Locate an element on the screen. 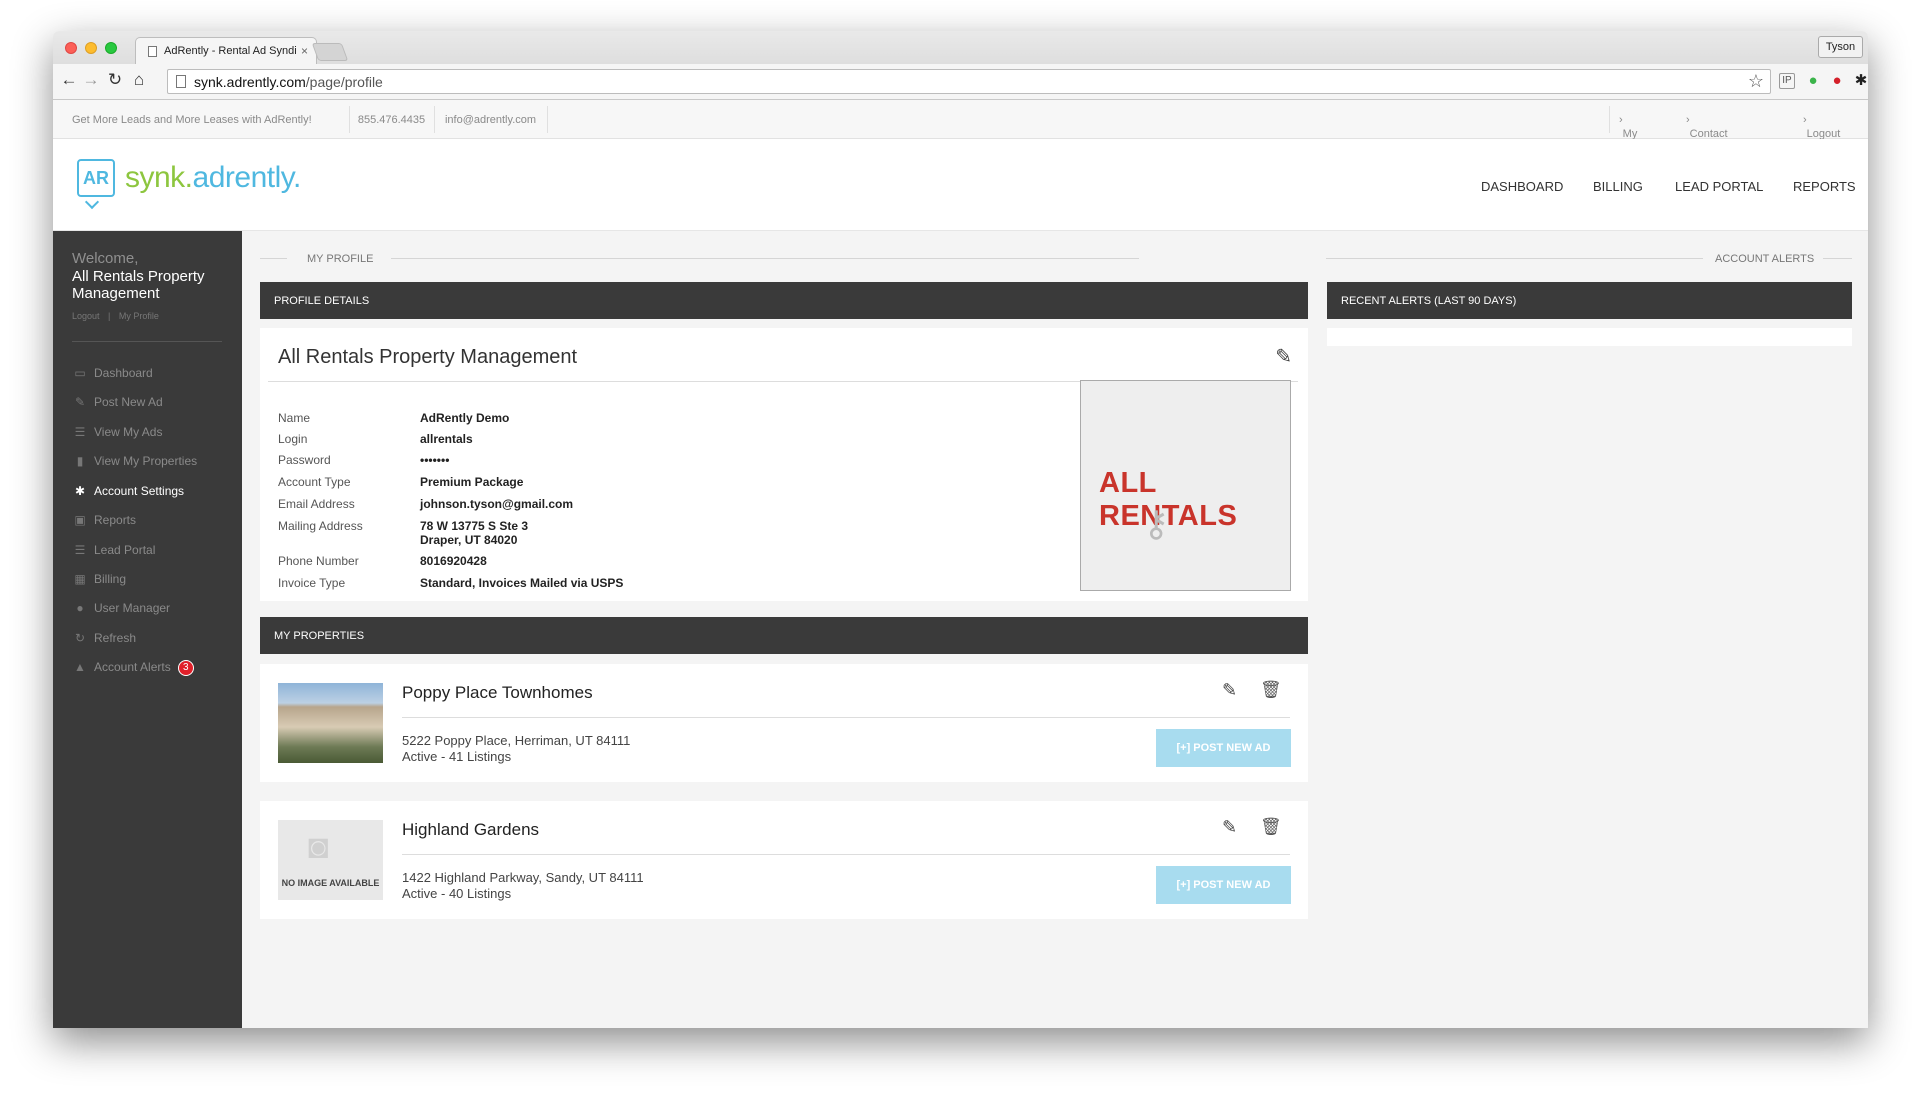  sidebar-item-user-manager: ● User Manager is located at coordinates (121, 608).